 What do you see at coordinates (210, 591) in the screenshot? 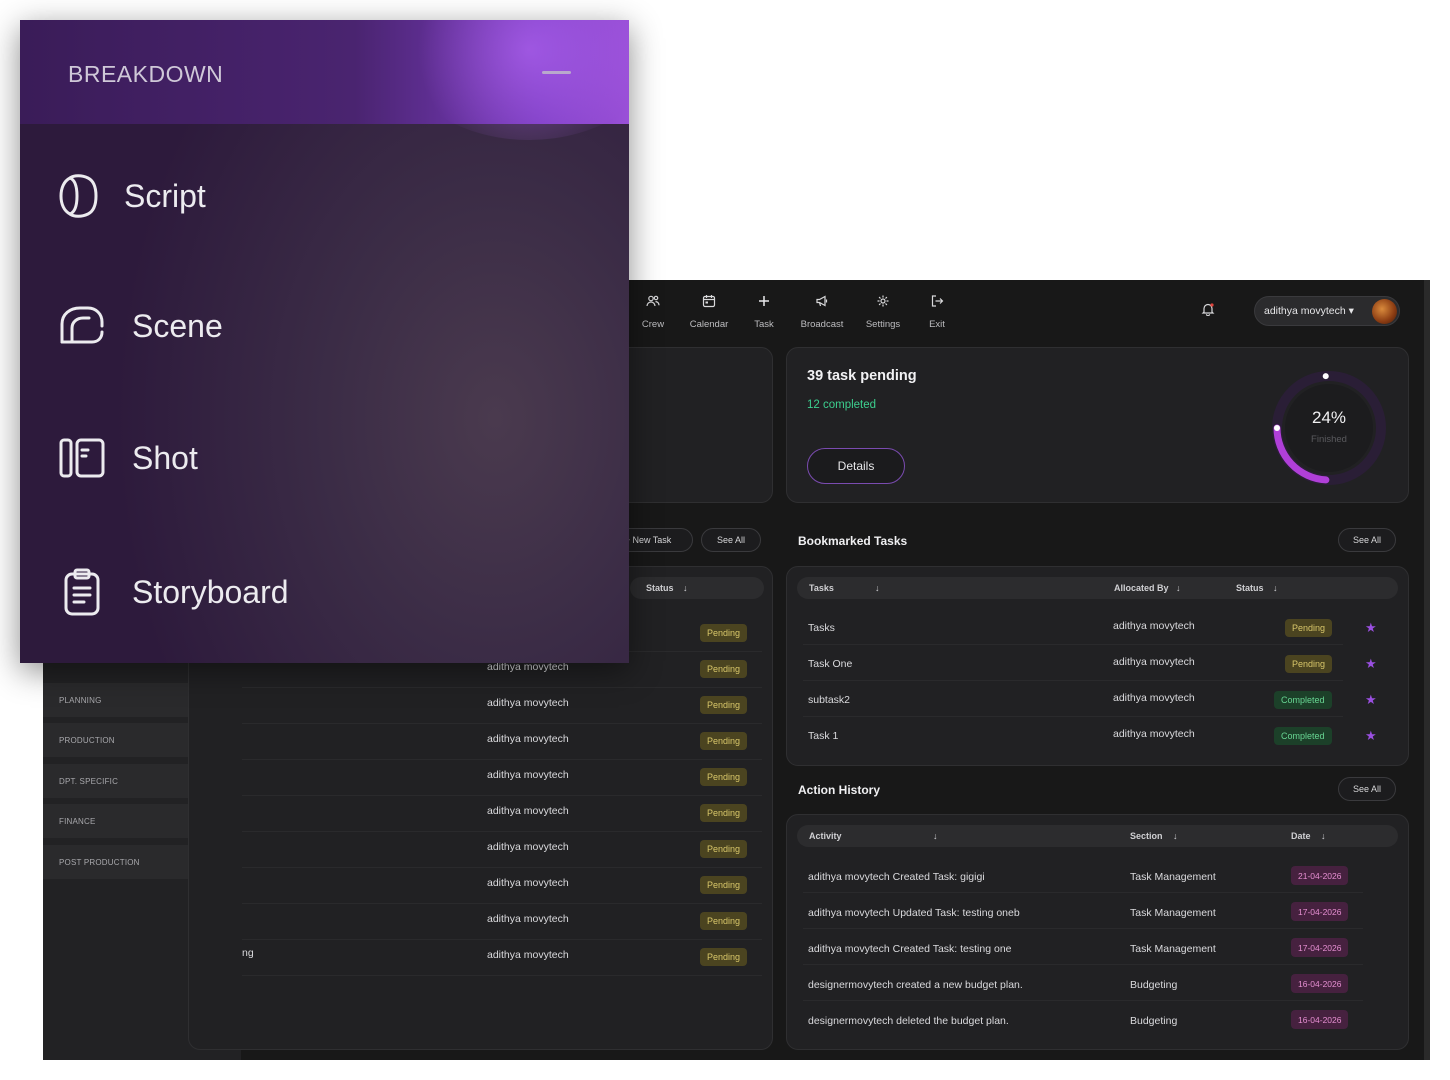
I see `breakdown-item-label: Storyboard` at bounding box center [210, 591].